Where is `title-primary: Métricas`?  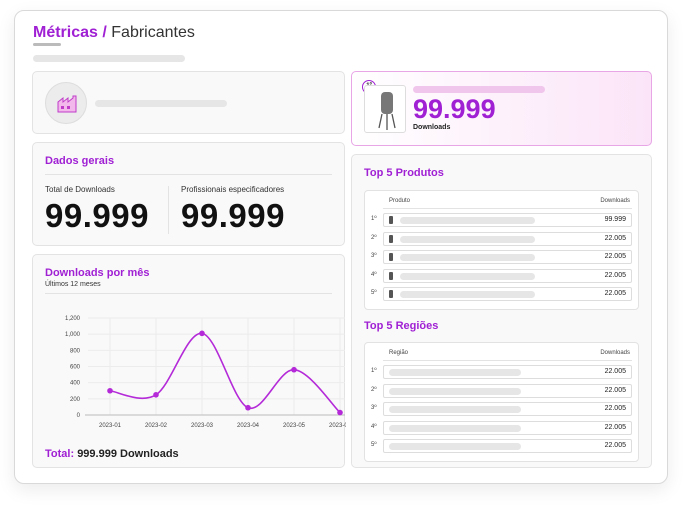
title-primary: Métricas is located at coordinates (65, 32).